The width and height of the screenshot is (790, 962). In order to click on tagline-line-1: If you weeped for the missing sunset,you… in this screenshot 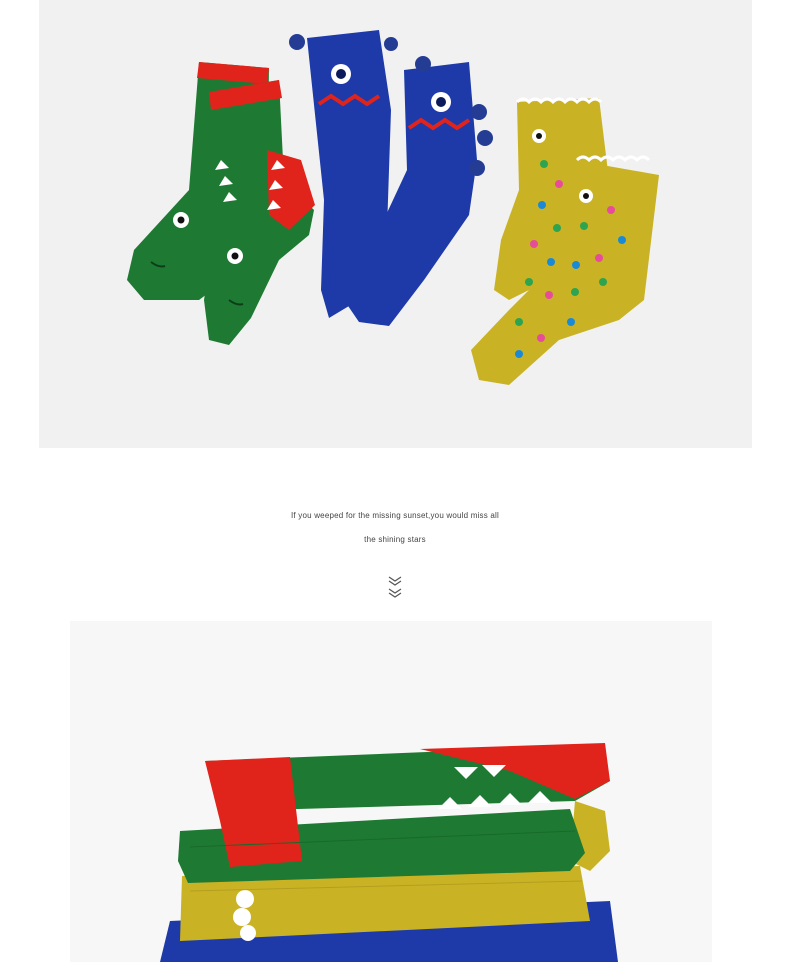, I will do `click(395, 515)`.